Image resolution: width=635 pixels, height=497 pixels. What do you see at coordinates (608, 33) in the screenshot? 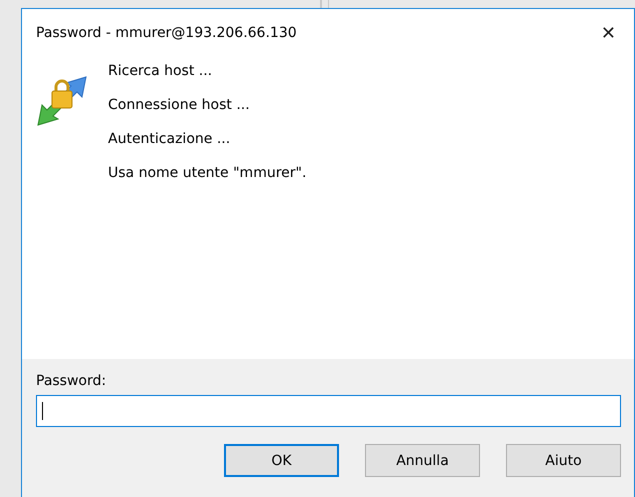
I see `close-button: ✕` at bounding box center [608, 33].